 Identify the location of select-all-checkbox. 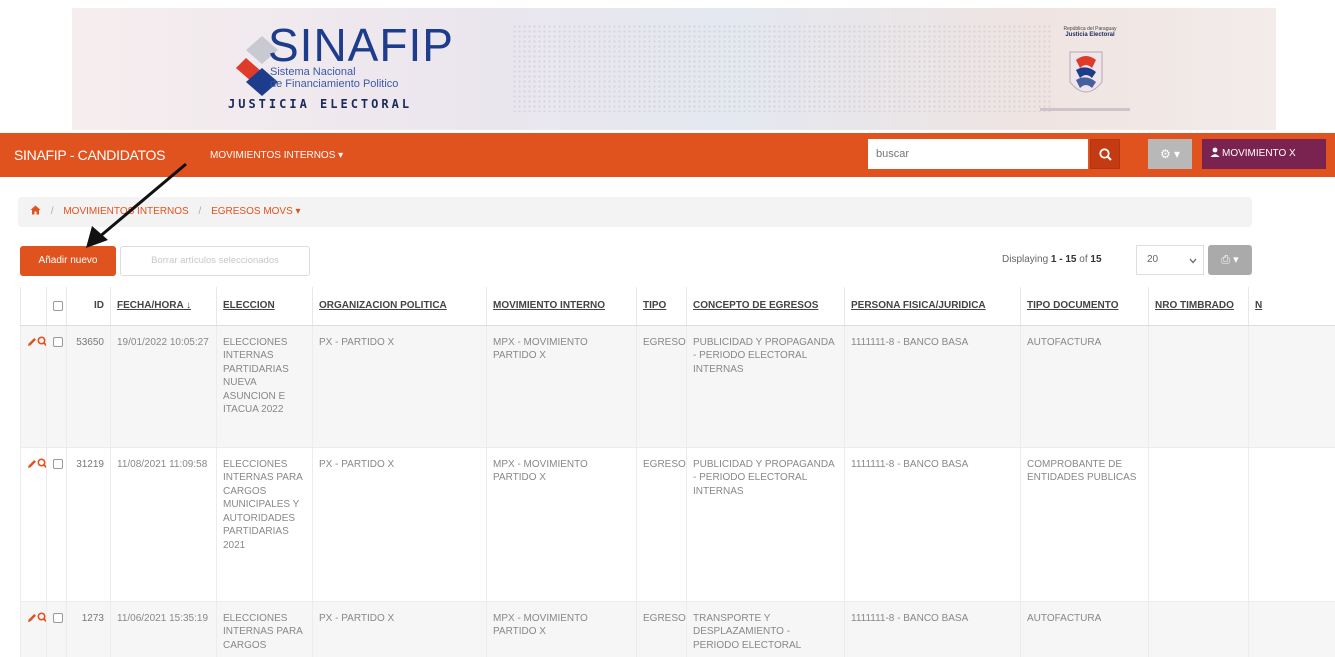
(58, 305).